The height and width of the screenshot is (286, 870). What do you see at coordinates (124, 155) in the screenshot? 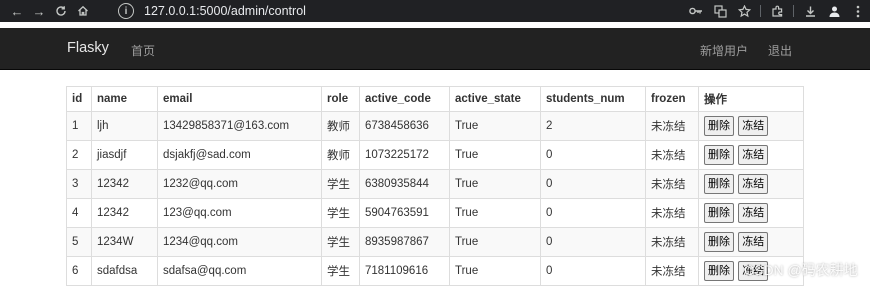
I see `cell-name: jiasdjf` at bounding box center [124, 155].